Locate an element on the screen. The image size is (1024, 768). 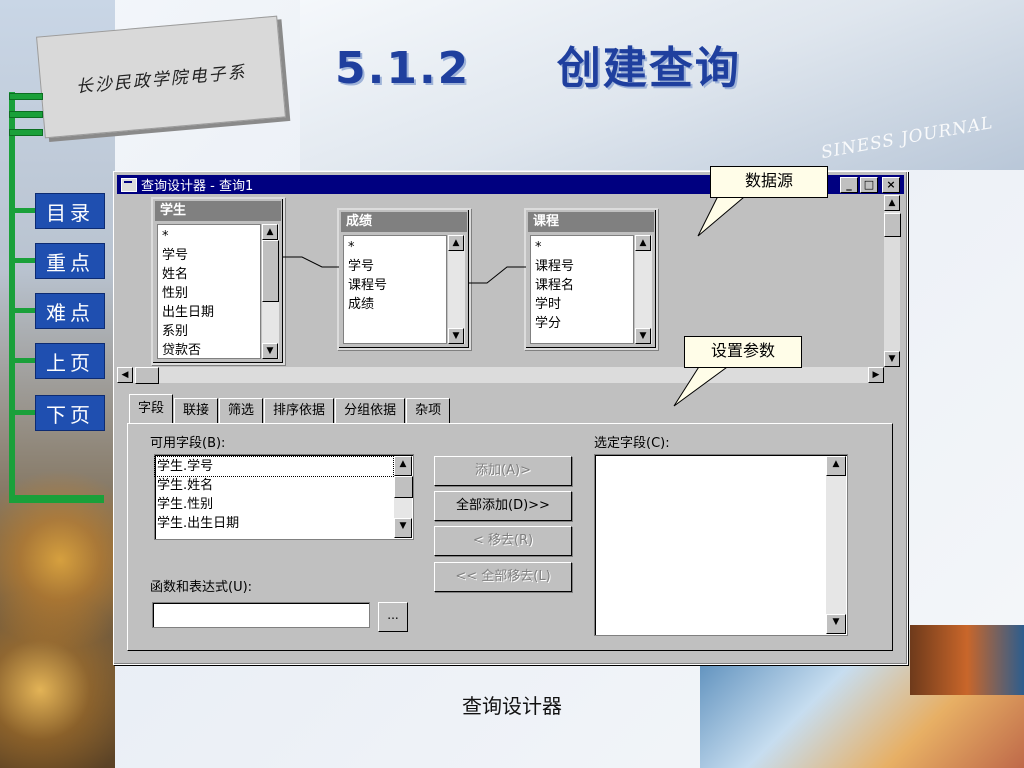
tab-filter: 筛选 is located at coordinates (241, 410).